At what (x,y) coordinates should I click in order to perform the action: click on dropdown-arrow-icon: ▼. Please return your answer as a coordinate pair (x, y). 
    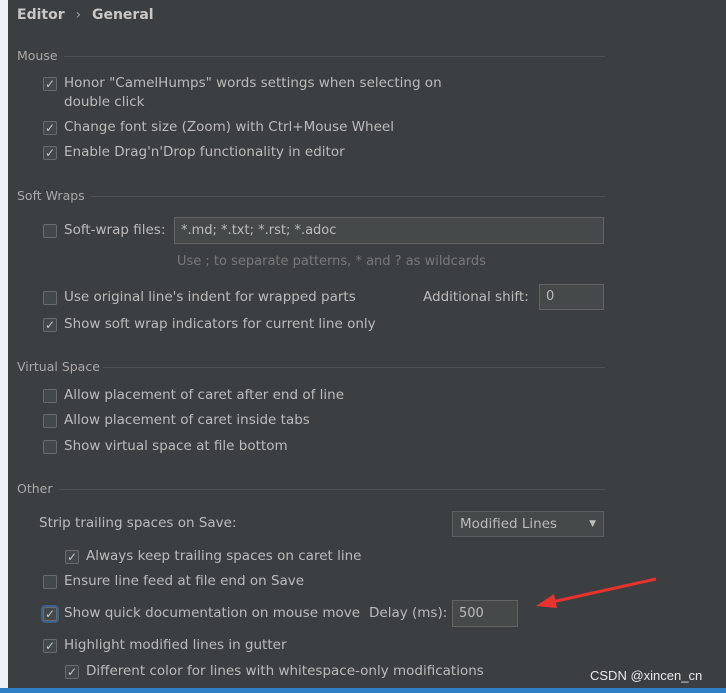
    Looking at the image, I should click on (592, 524).